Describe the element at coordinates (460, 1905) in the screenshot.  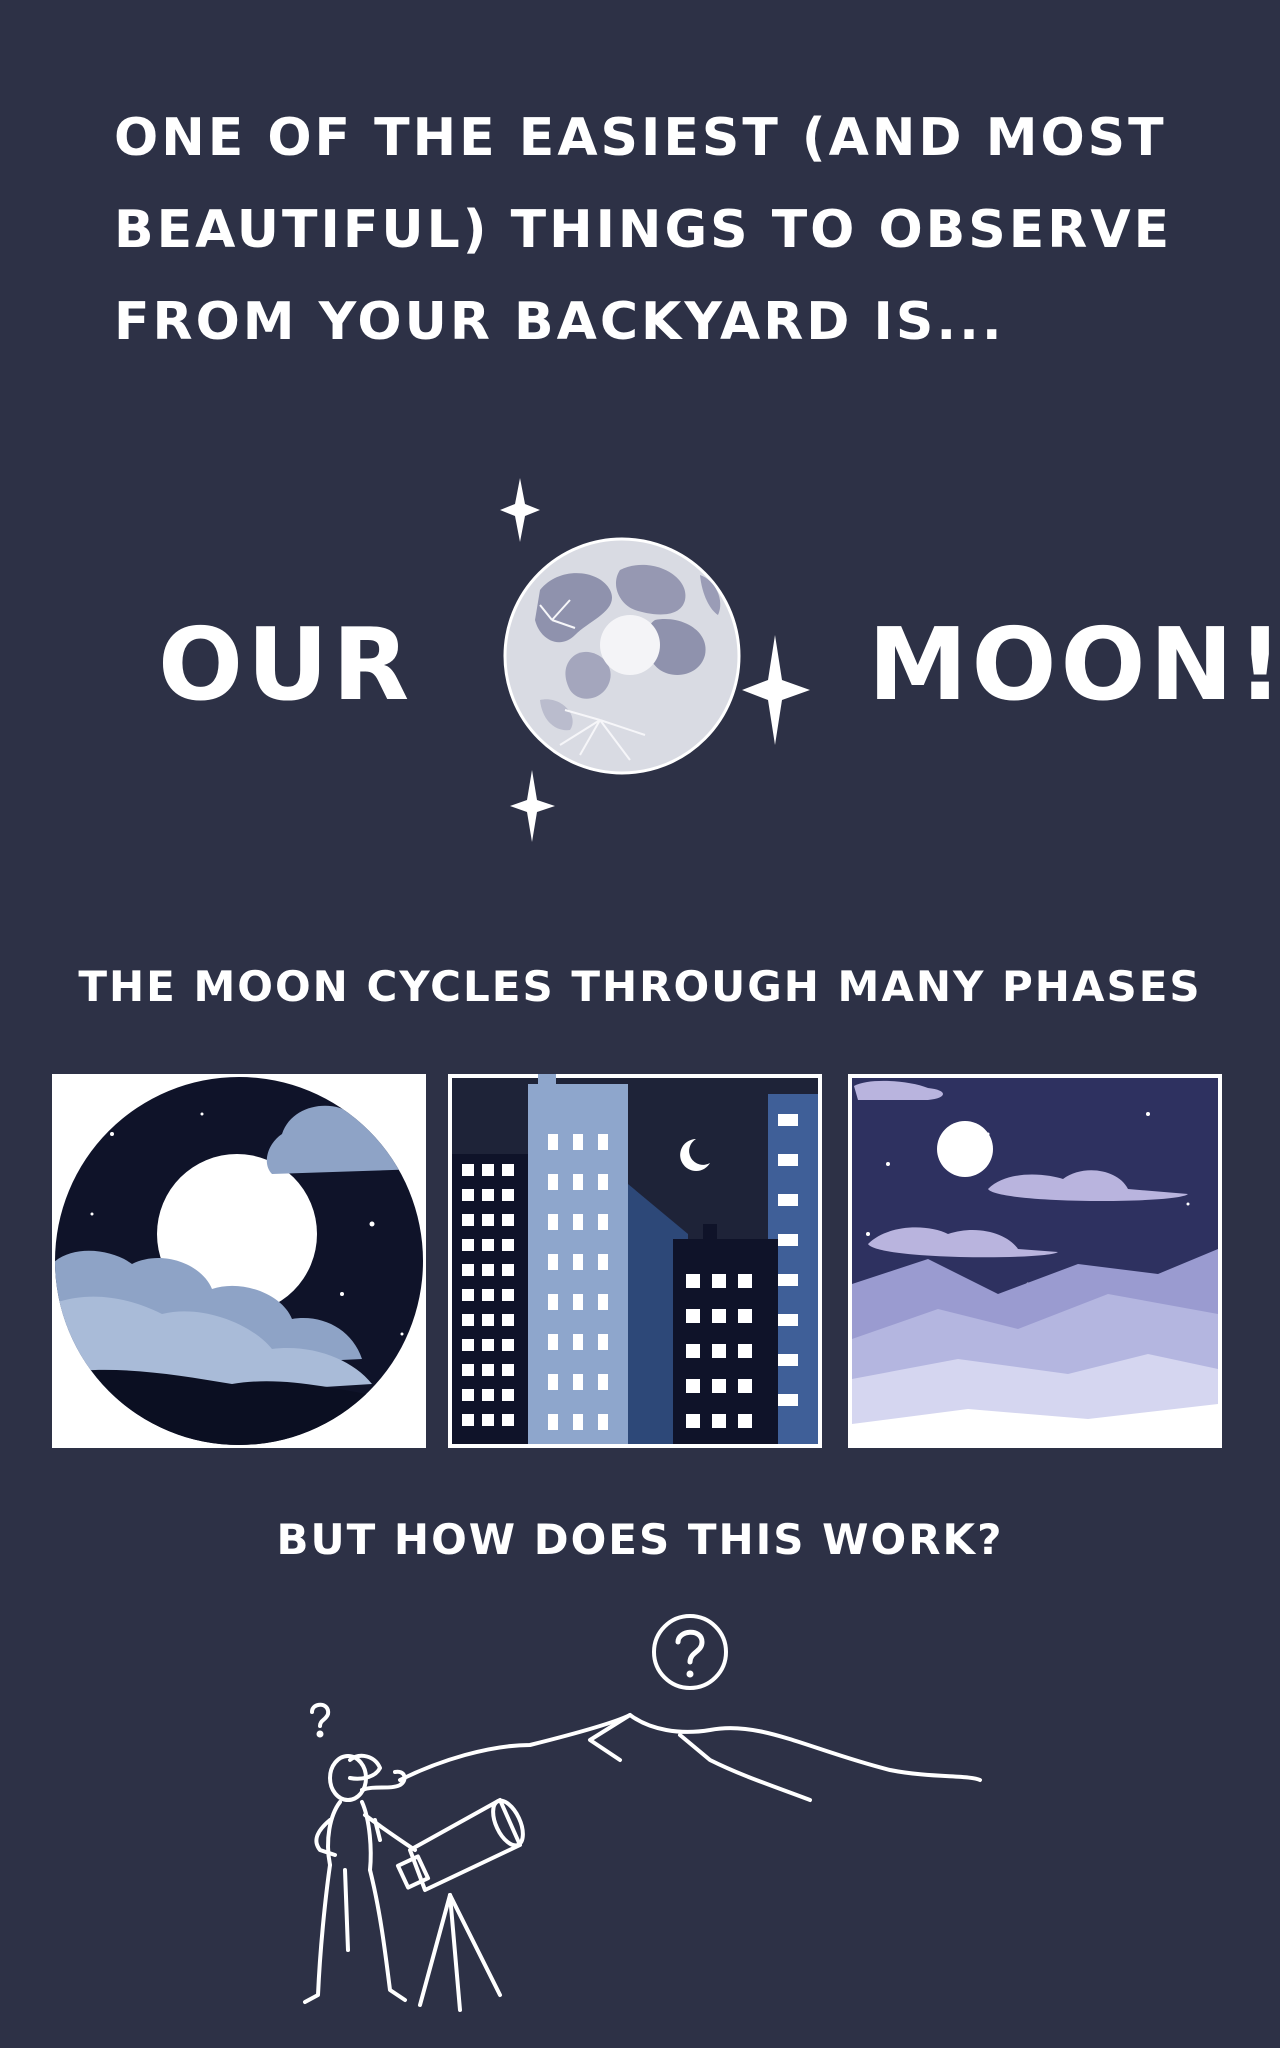
I see `telescope-icon` at that location.